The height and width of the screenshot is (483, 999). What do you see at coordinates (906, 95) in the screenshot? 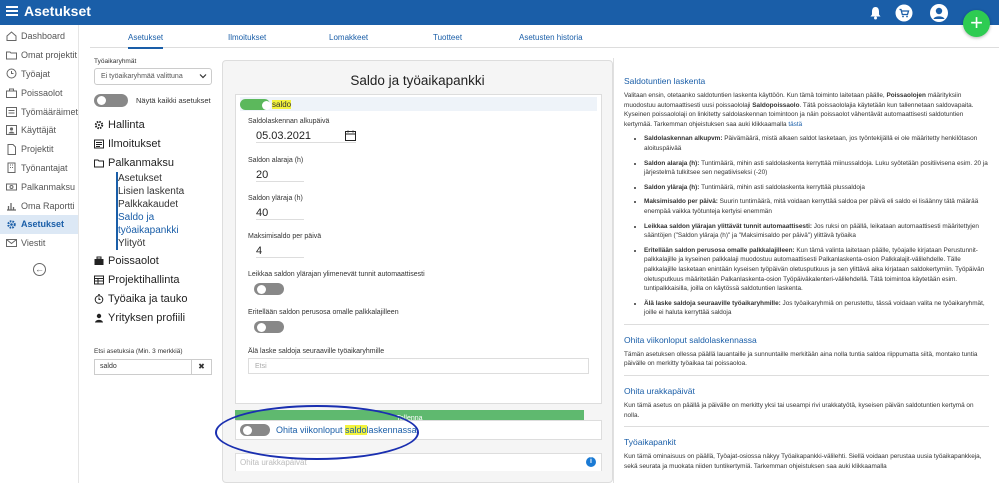
I see `help-bold: Poissaolojen` at bounding box center [906, 95].